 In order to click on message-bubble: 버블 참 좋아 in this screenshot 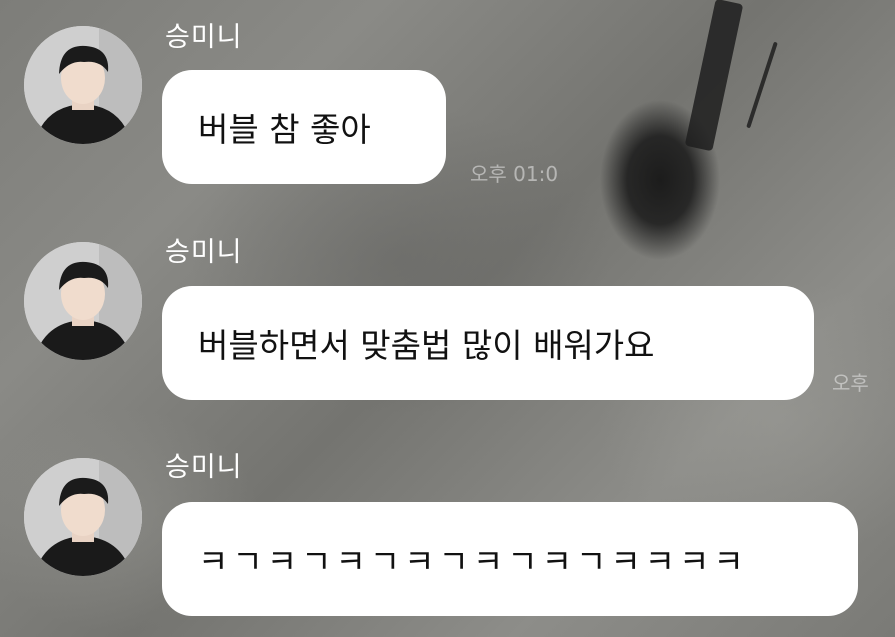, I will do `click(304, 127)`.